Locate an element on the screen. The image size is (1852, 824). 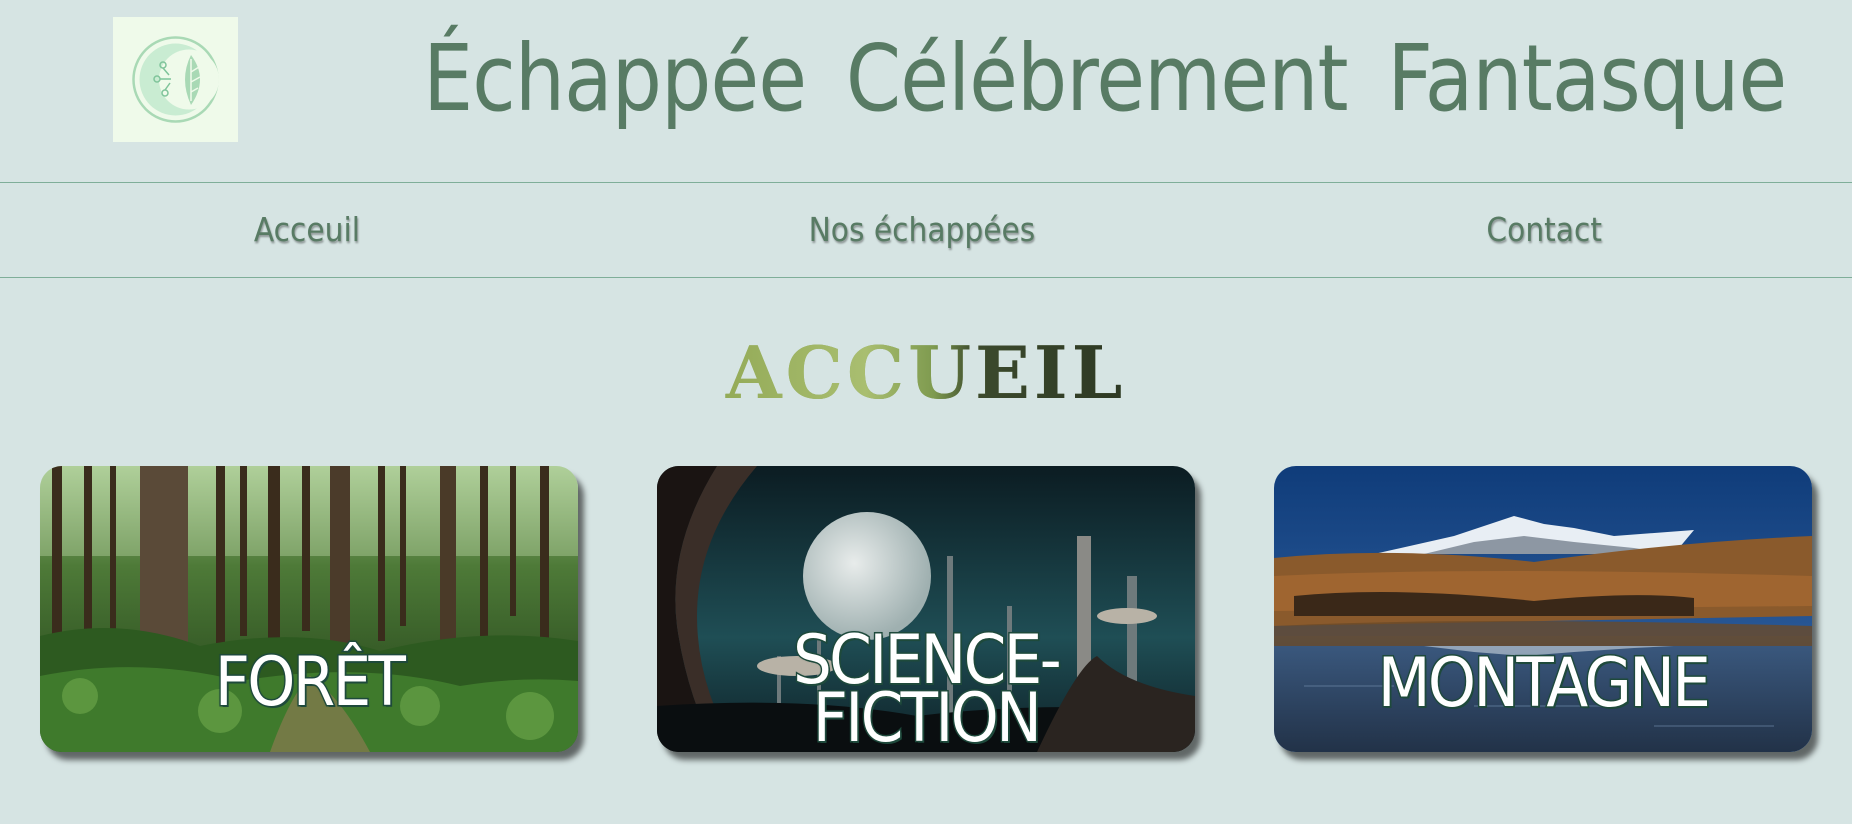
nav-item-nos-echappees: Nos échappées is located at coordinates (922, 230).